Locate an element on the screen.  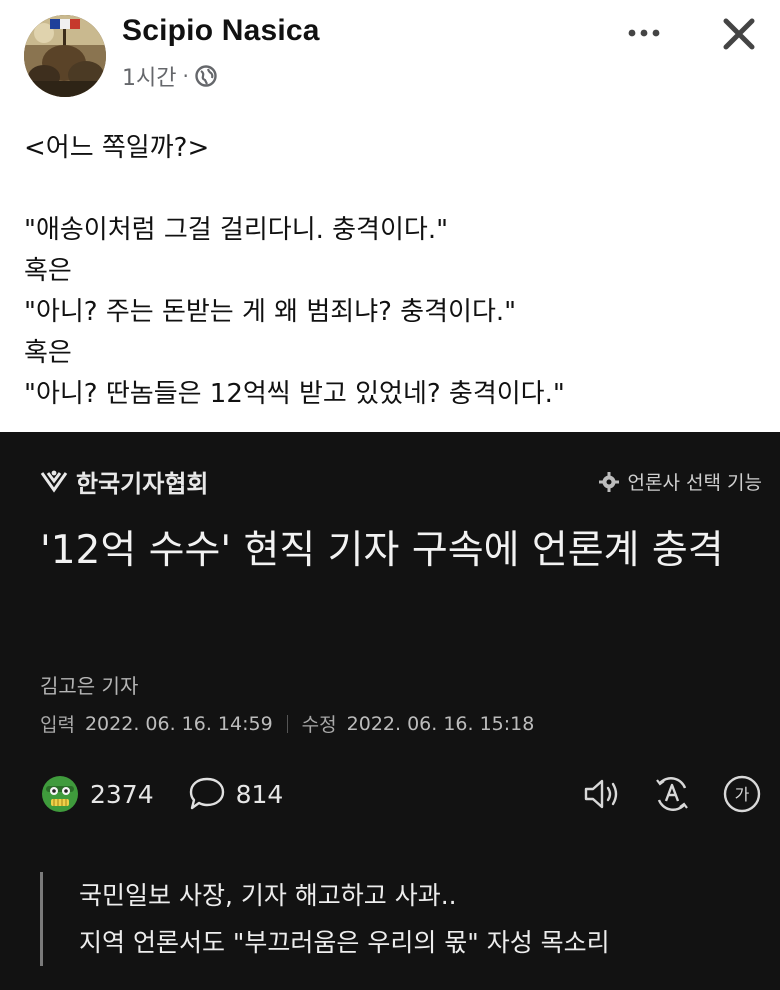
brand: 한국기자협회 is located at coordinates (124, 481).